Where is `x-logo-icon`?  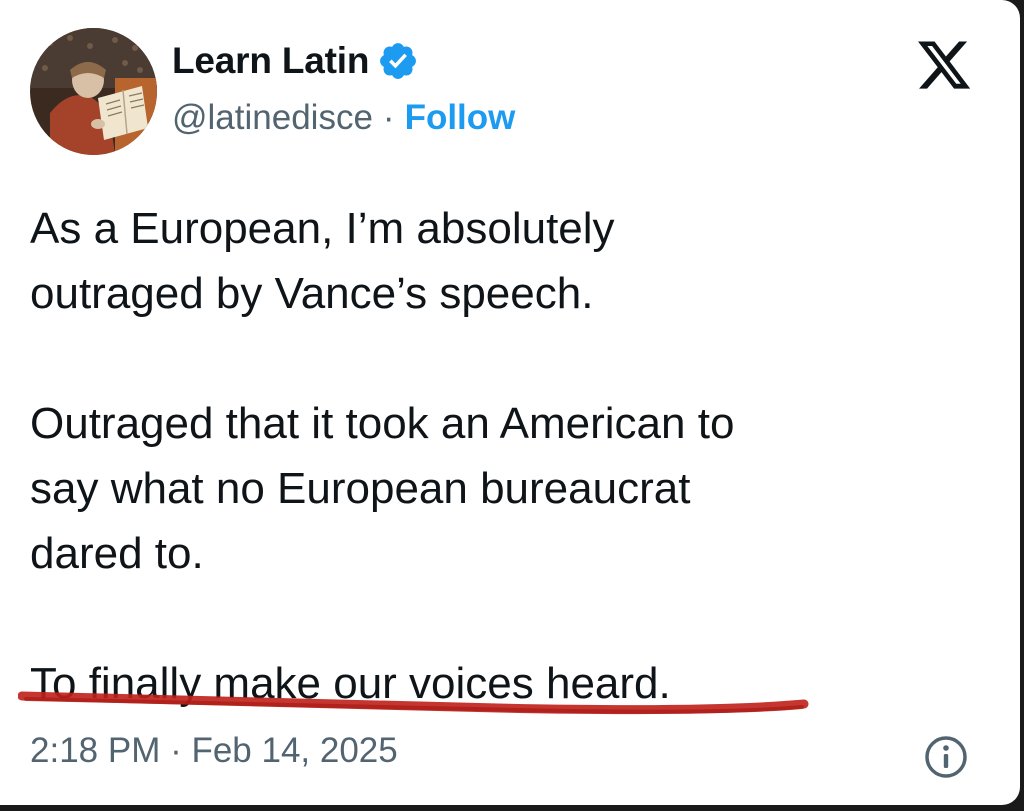
x-logo-icon is located at coordinates (944, 65).